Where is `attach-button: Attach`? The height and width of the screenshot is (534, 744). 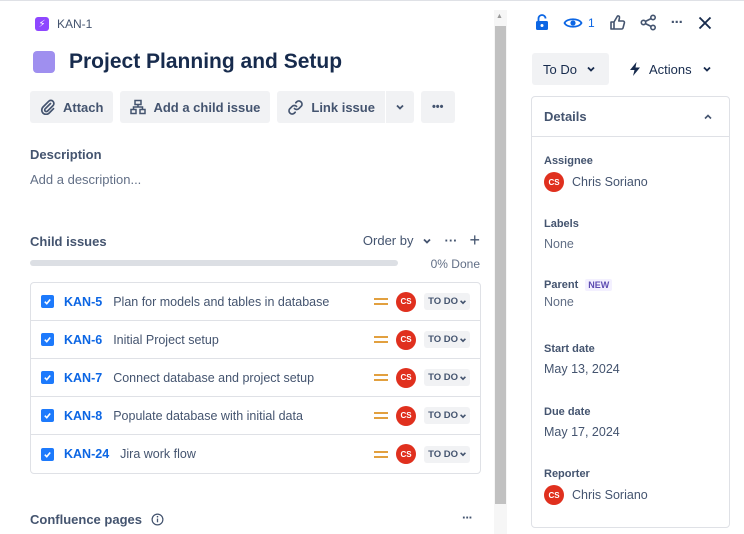 attach-button: Attach is located at coordinates (72, 107).